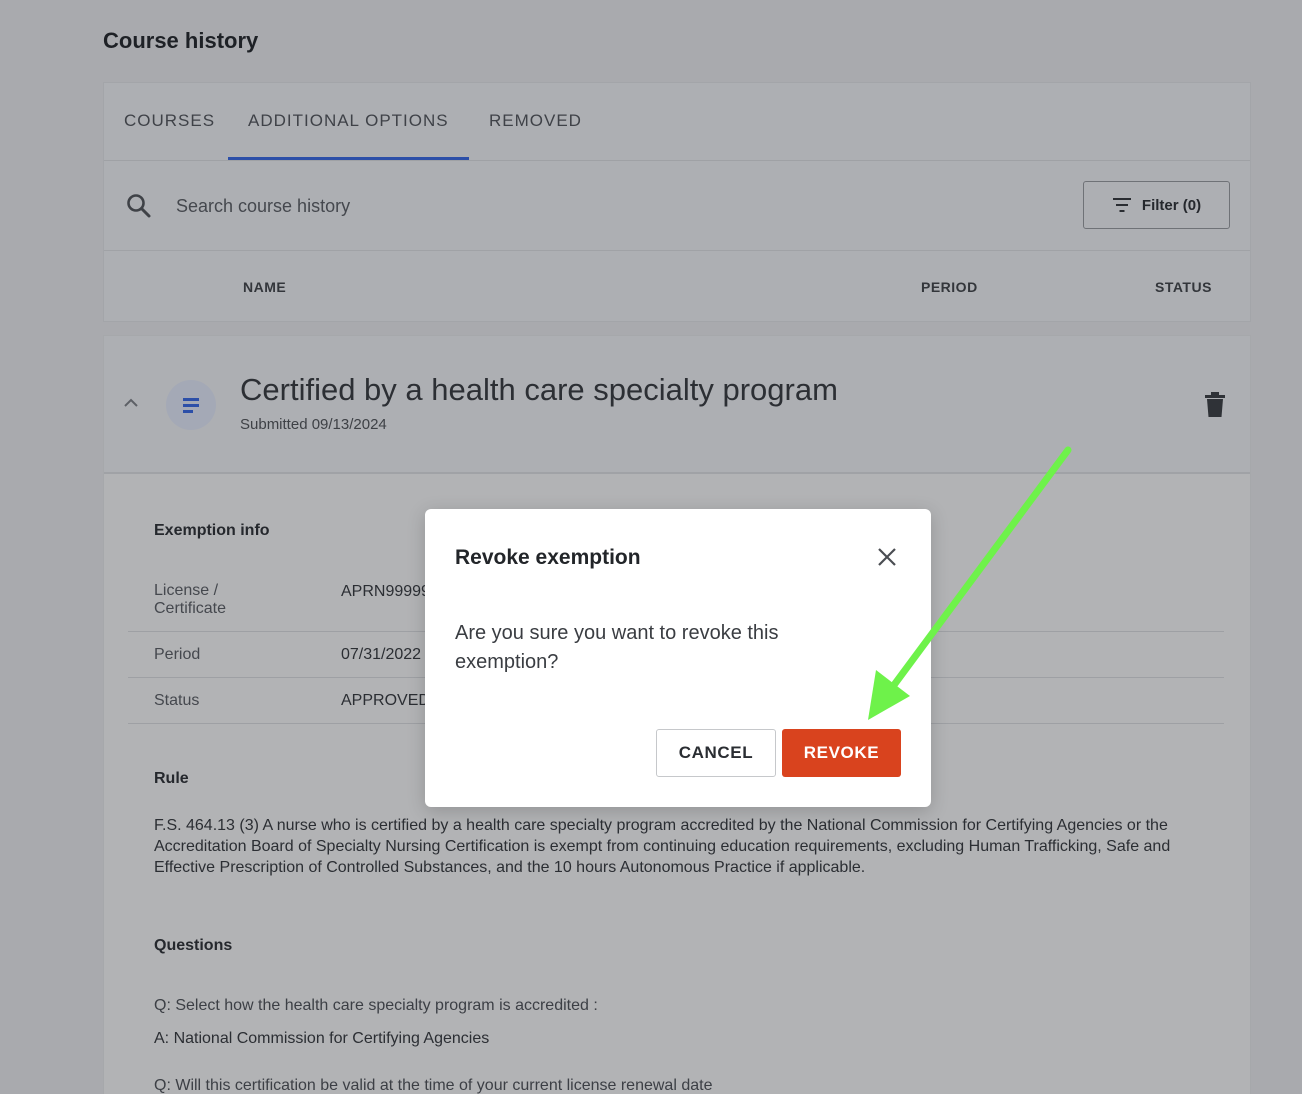  Describe the element at coordinates (177, 700) in the screenshot. I see `info-label: Status` at that location.